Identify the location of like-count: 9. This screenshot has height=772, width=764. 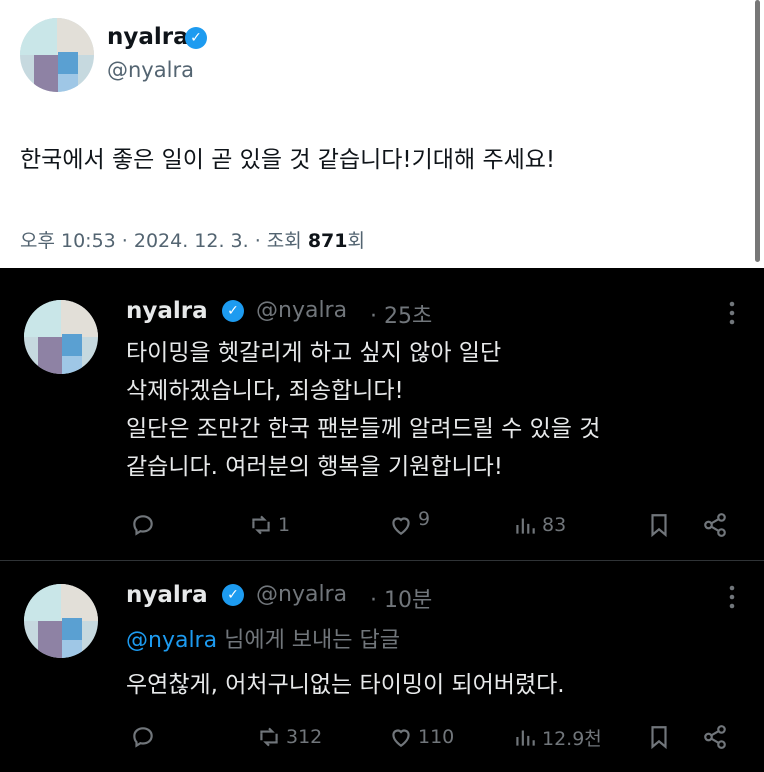
(424, 519).